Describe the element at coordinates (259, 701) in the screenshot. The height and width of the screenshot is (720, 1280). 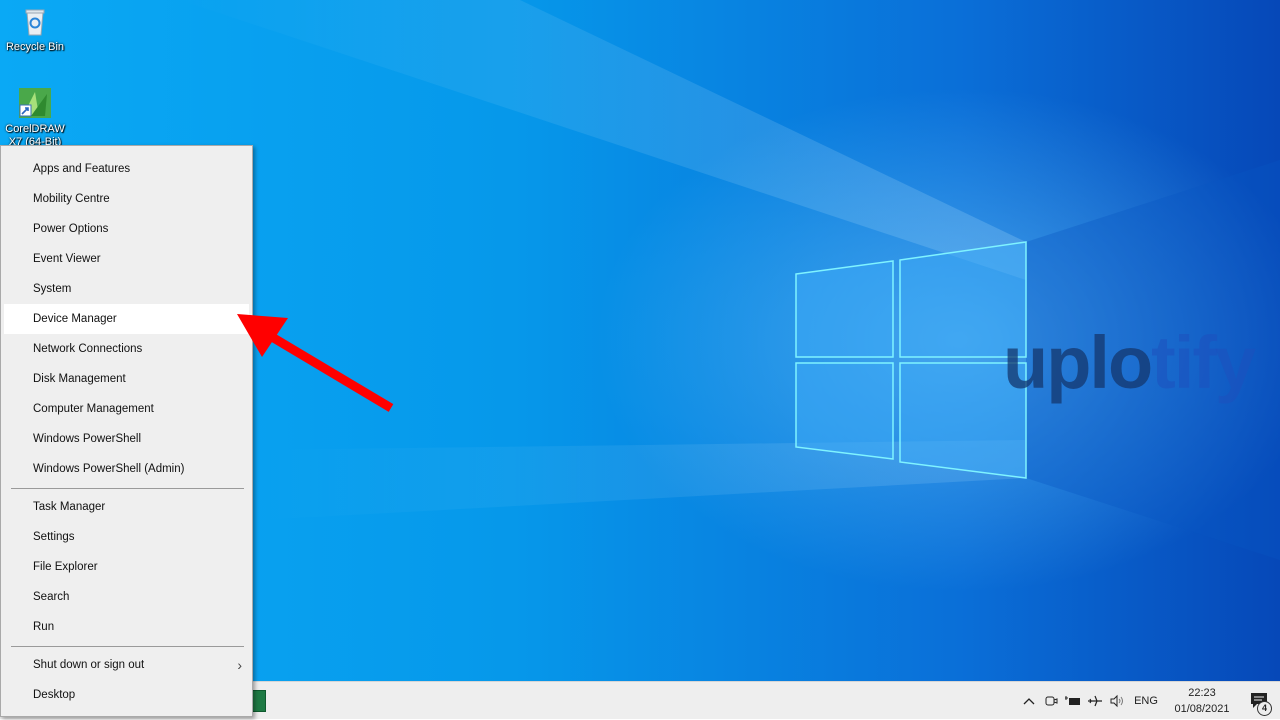
I see `excel-taskbar-icon` at that location.